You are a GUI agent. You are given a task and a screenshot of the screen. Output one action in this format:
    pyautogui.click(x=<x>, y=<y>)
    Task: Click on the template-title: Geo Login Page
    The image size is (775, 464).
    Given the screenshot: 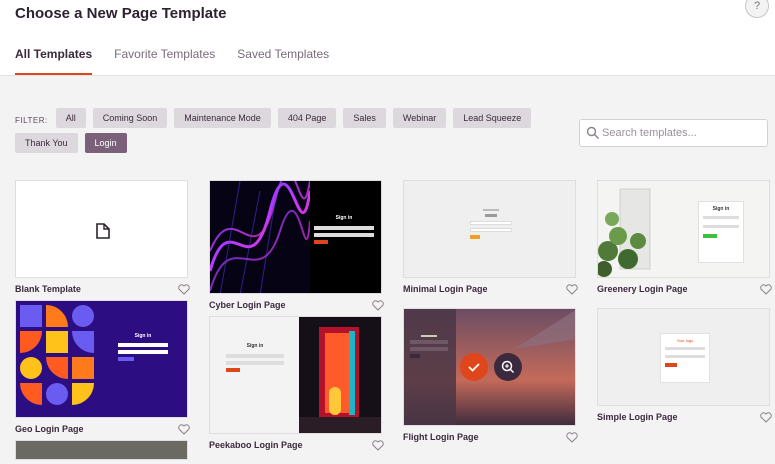 What is the action you would take?
    pyautogui.click(x=49, y=429)
    